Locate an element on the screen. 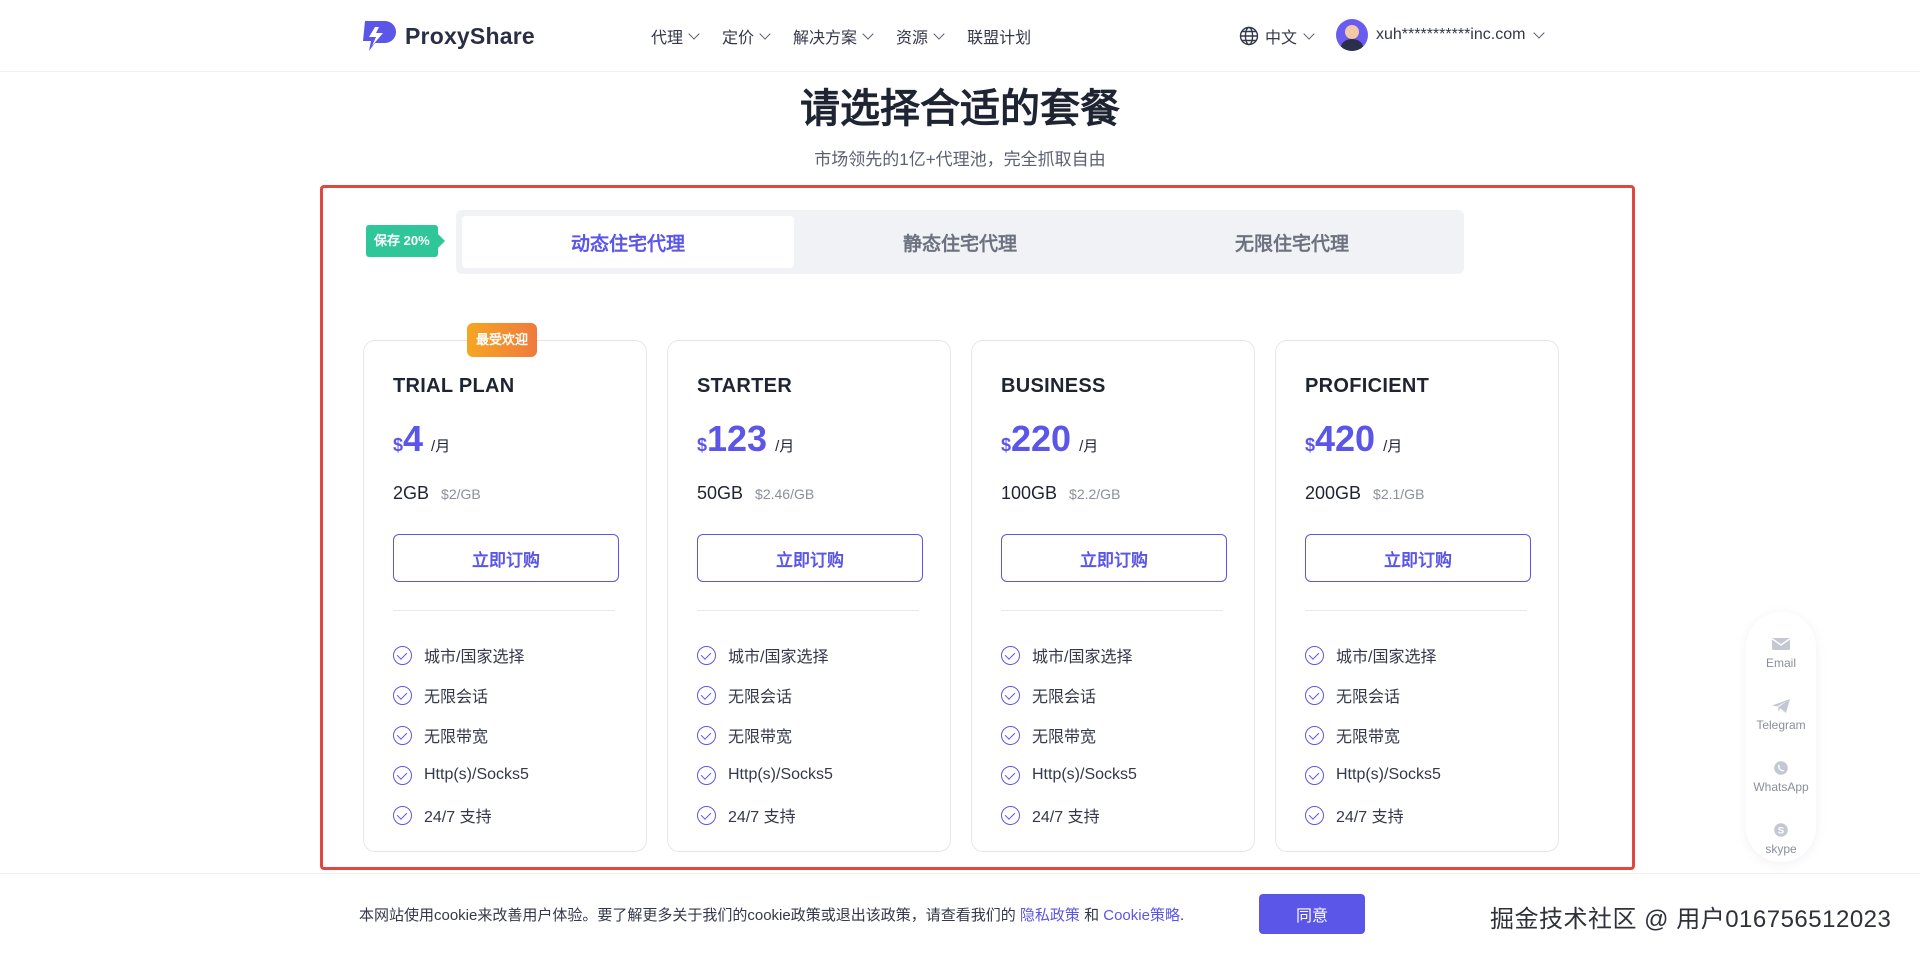 The image size is (1920, 953). contact-email: Email is located at coordinates (1781, 653).